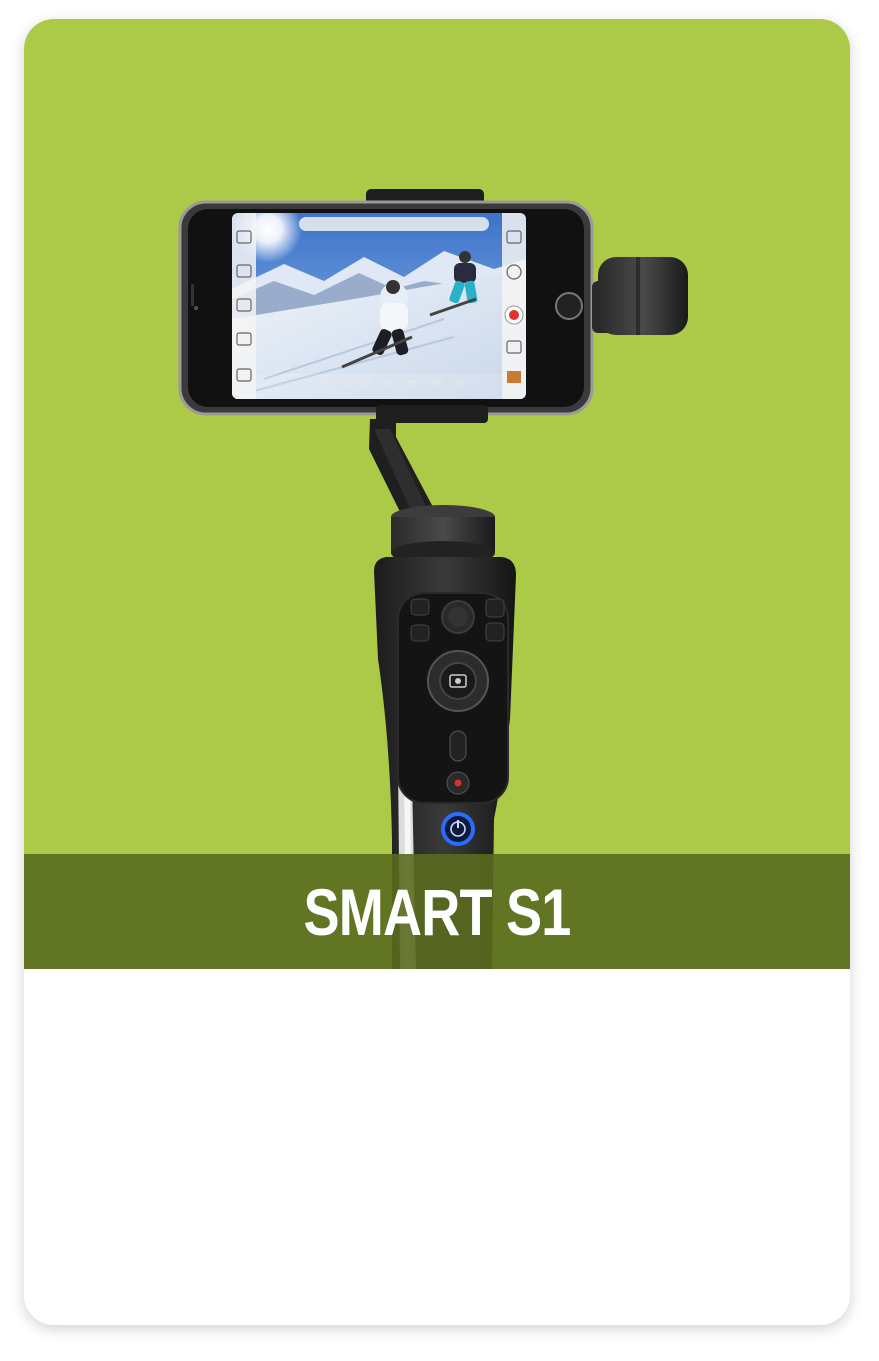 This screenshot has height=1361, width=879. Describe the element at coordinates (356, 383) in the screenshot. I see `screen-label-shutter: SHUTTER` at that location.